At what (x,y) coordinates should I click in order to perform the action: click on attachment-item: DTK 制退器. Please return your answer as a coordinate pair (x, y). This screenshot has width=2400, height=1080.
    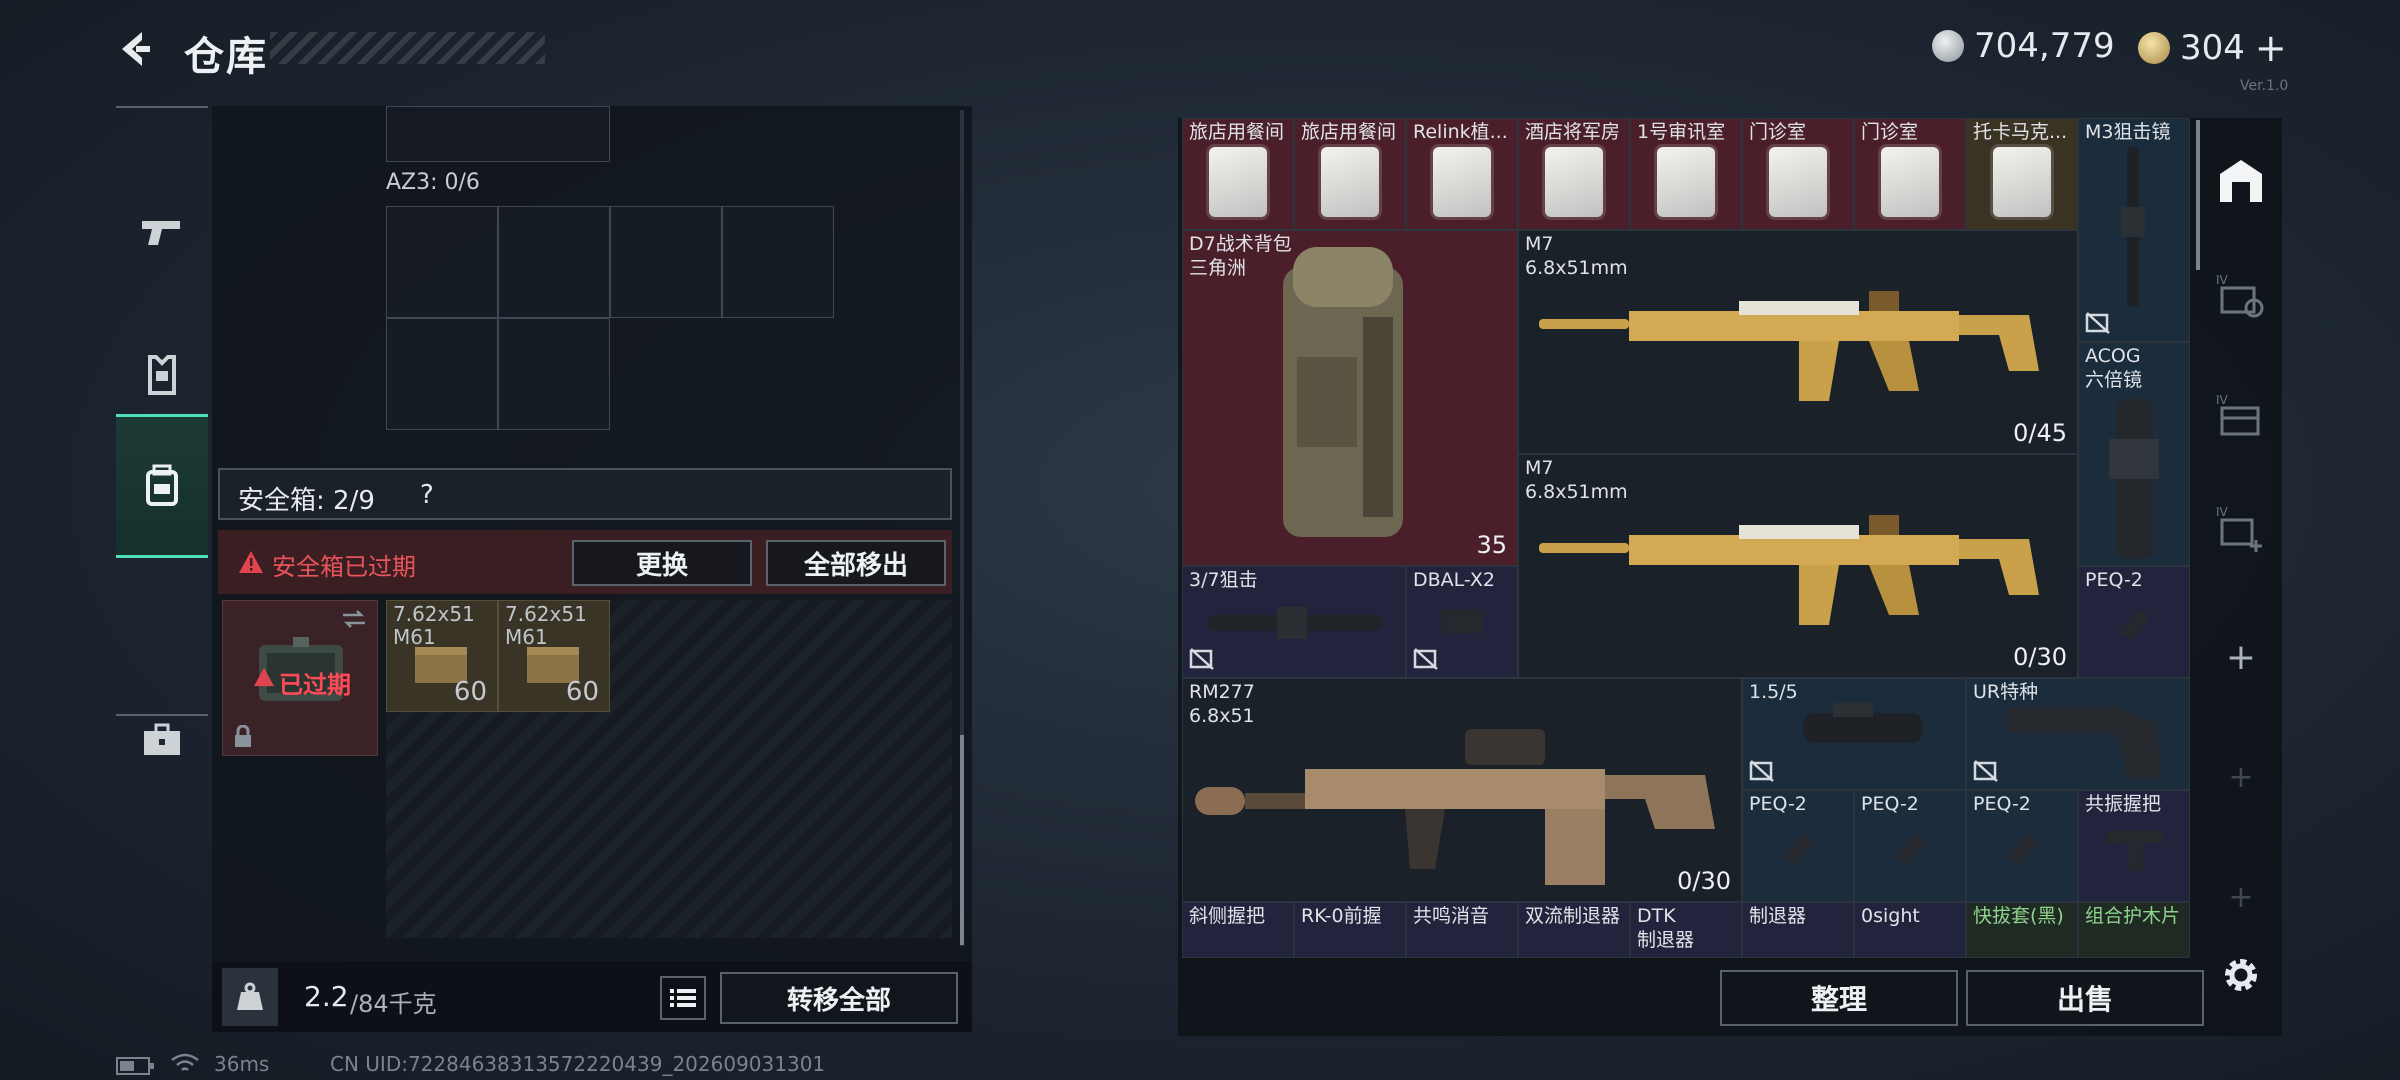
    Looking at the image, I should click on (1686, 930).